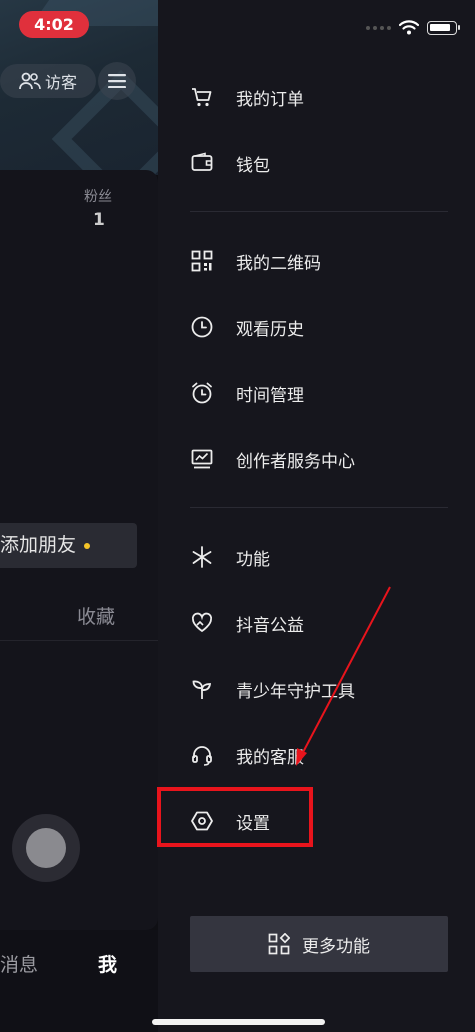 This screenshot has width=475, height=1032. What do you see at coordinates (336, 946) in the screenshot?
I see `more-features-label: 更多功能` at bounding box center [336, 946].